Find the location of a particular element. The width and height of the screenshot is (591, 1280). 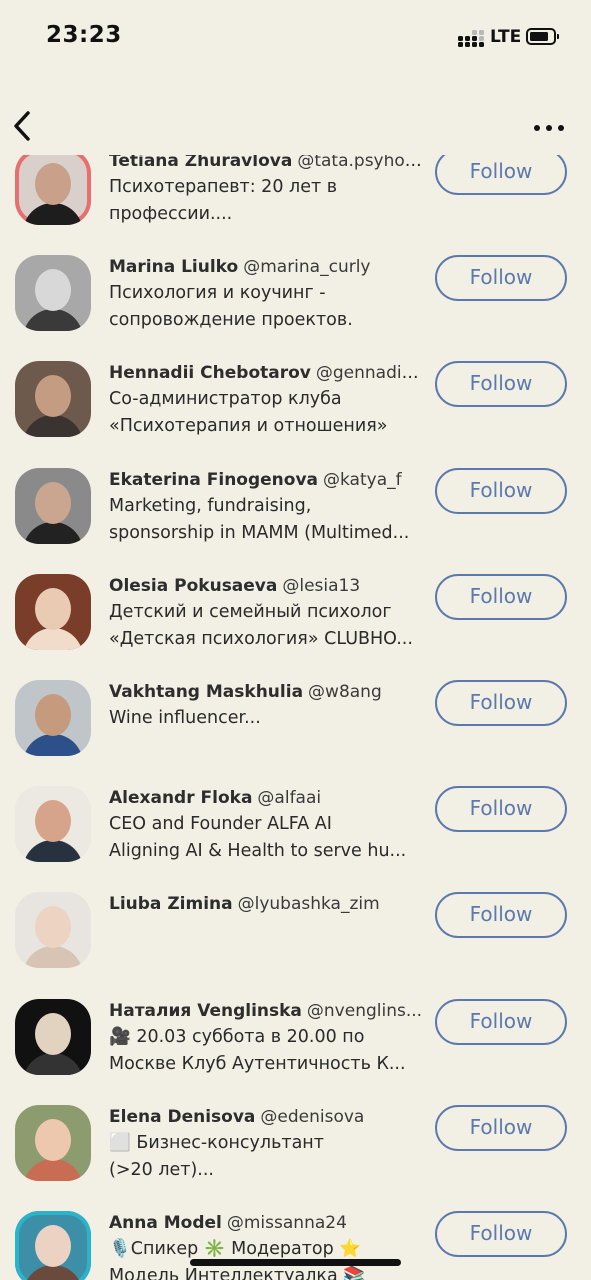

bio-line: Детский и семейный психолог is located at coordinates (250, 611).